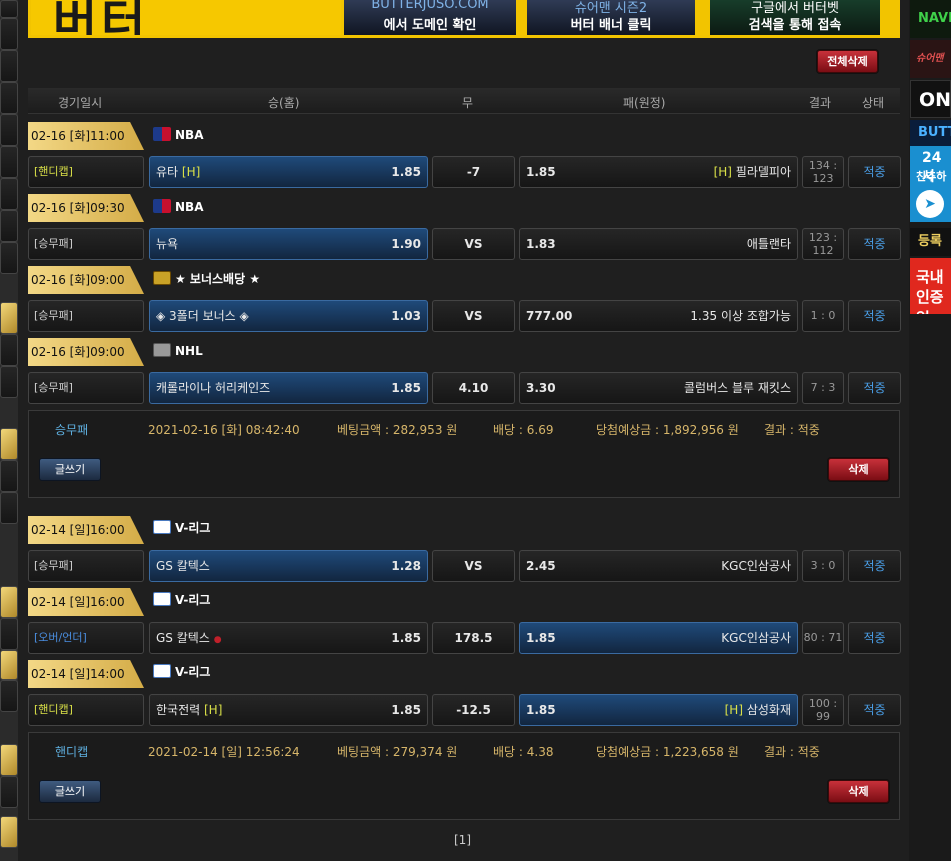 The image size is (951, 861). I want to click on promo-banner-domain: BUTTERJUSO.COM 에서 도메인 확인, so click(430, 17).